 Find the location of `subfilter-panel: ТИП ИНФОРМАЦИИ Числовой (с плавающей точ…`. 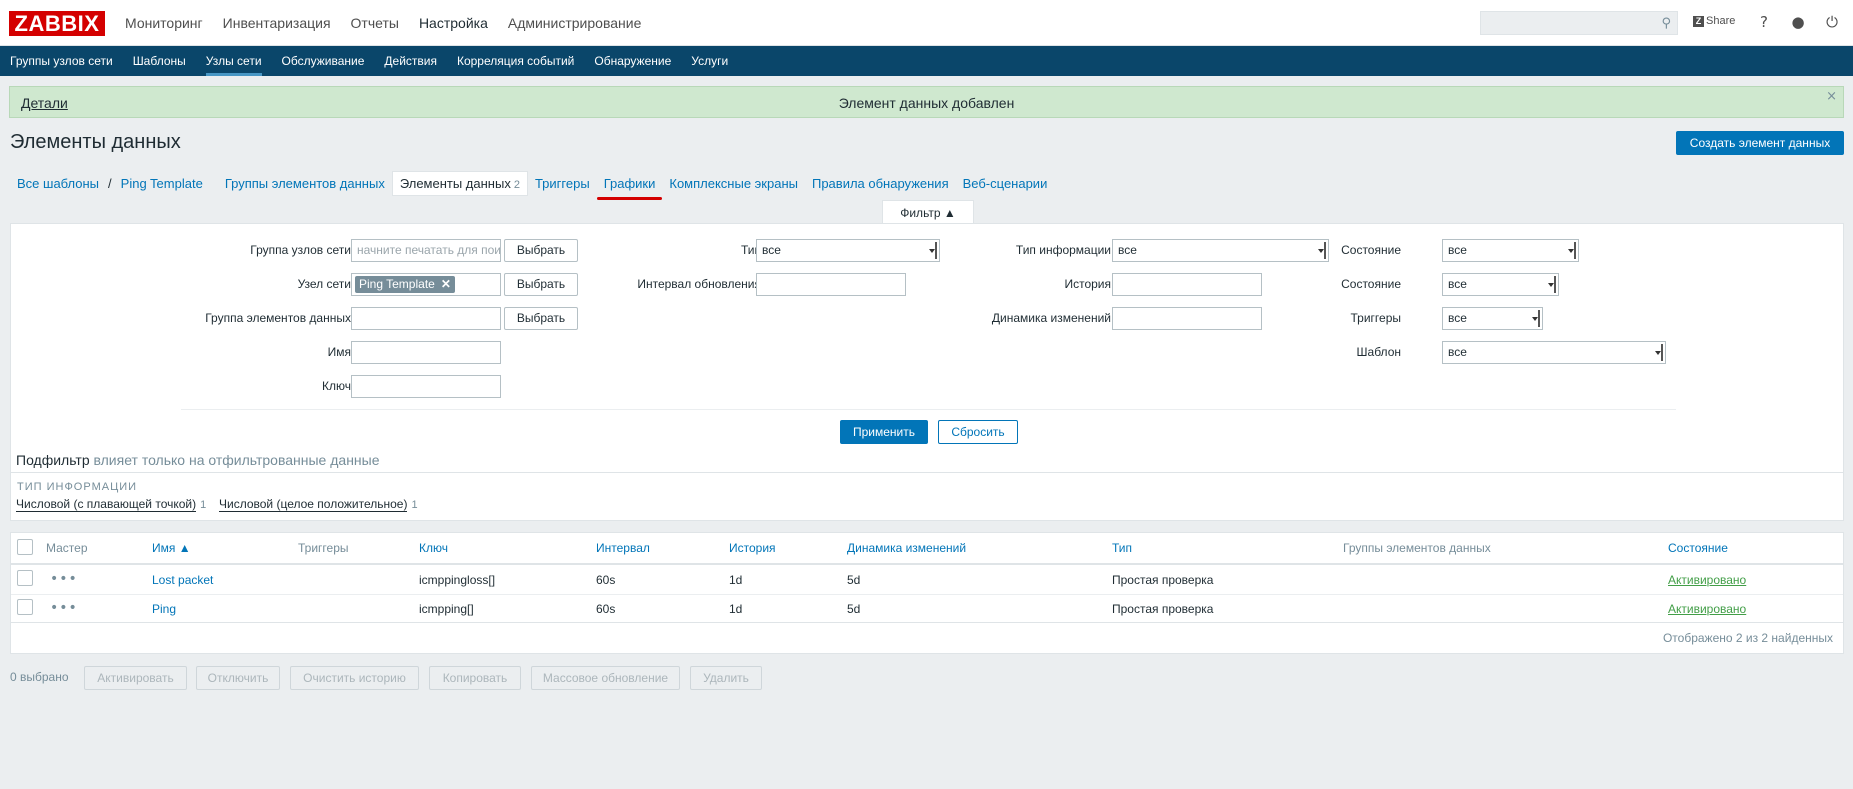

subfilter-panel: ТИП ИНФОРМАЦИИ Числовой (с плавающей точ… is located at coordinates (927, 497).